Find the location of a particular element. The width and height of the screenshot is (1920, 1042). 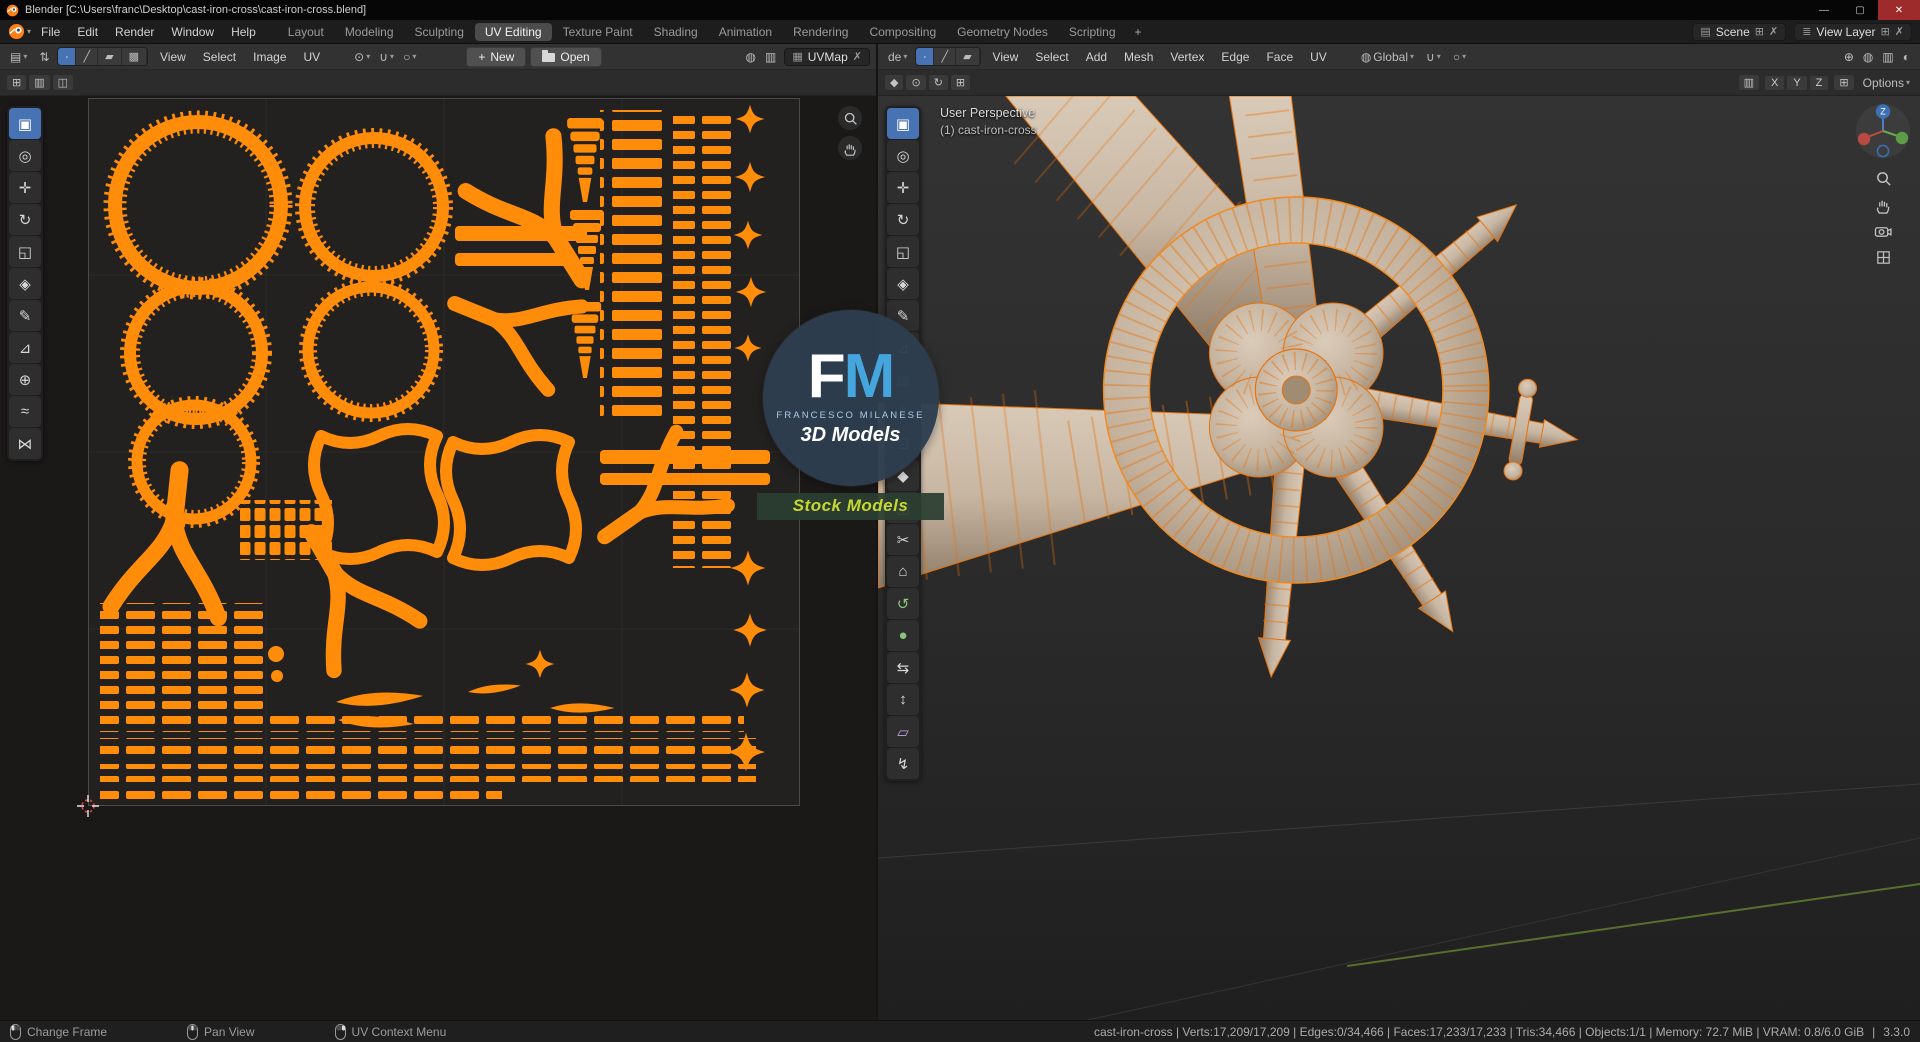

uvmap-close-icon: ✗ is located at coordinates (857, 56).